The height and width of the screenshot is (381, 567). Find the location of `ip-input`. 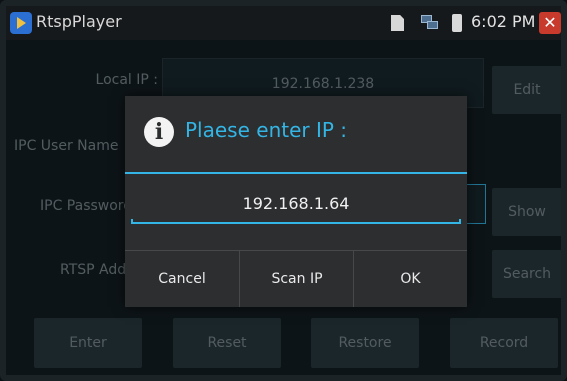

ip-input is located at coordinates (296, 203).